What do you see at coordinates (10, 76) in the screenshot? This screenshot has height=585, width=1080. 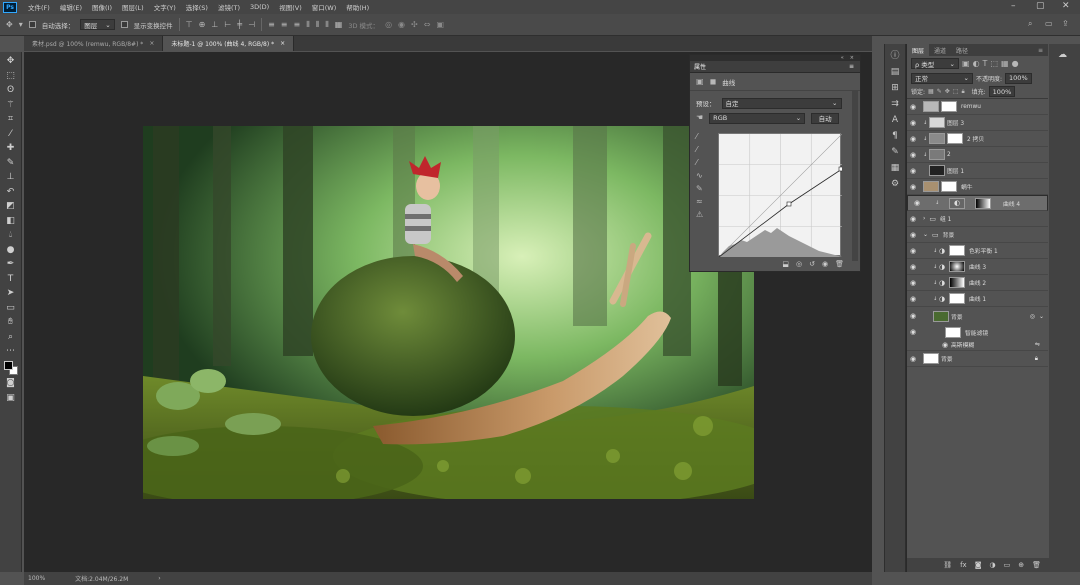 I see `marquee-tool-icon: ⬚` at bounding box center [10, 76].